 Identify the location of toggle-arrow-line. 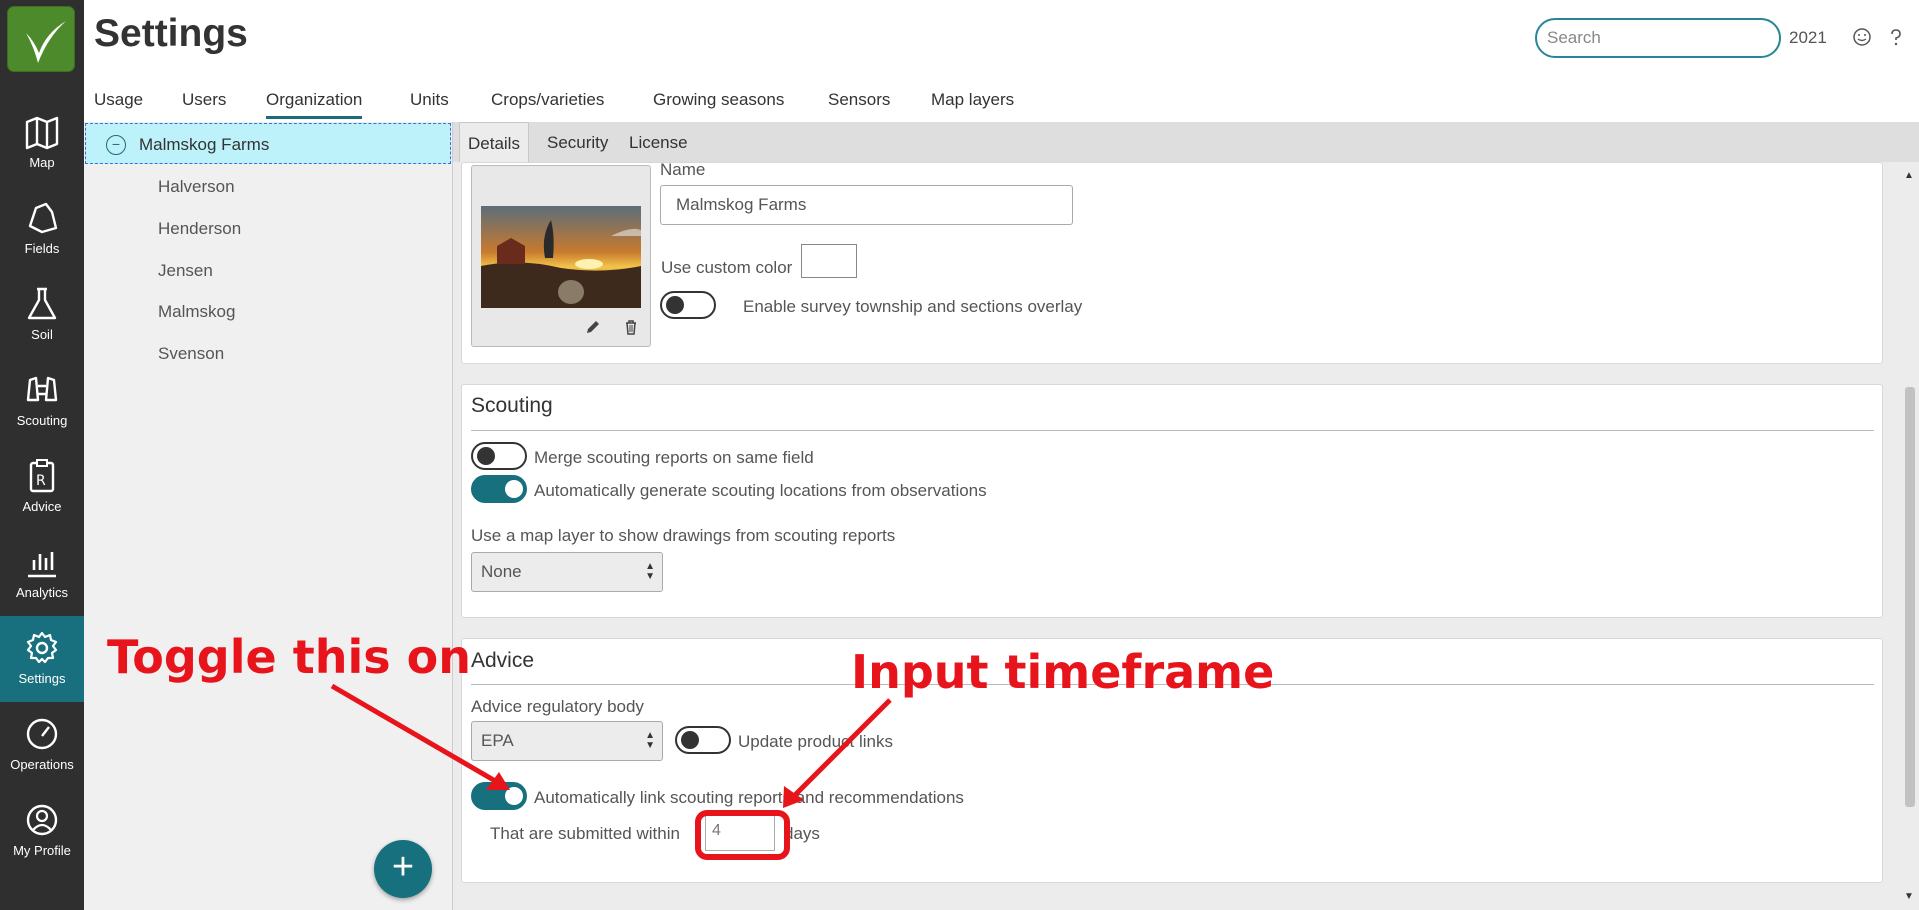
(414, 734).